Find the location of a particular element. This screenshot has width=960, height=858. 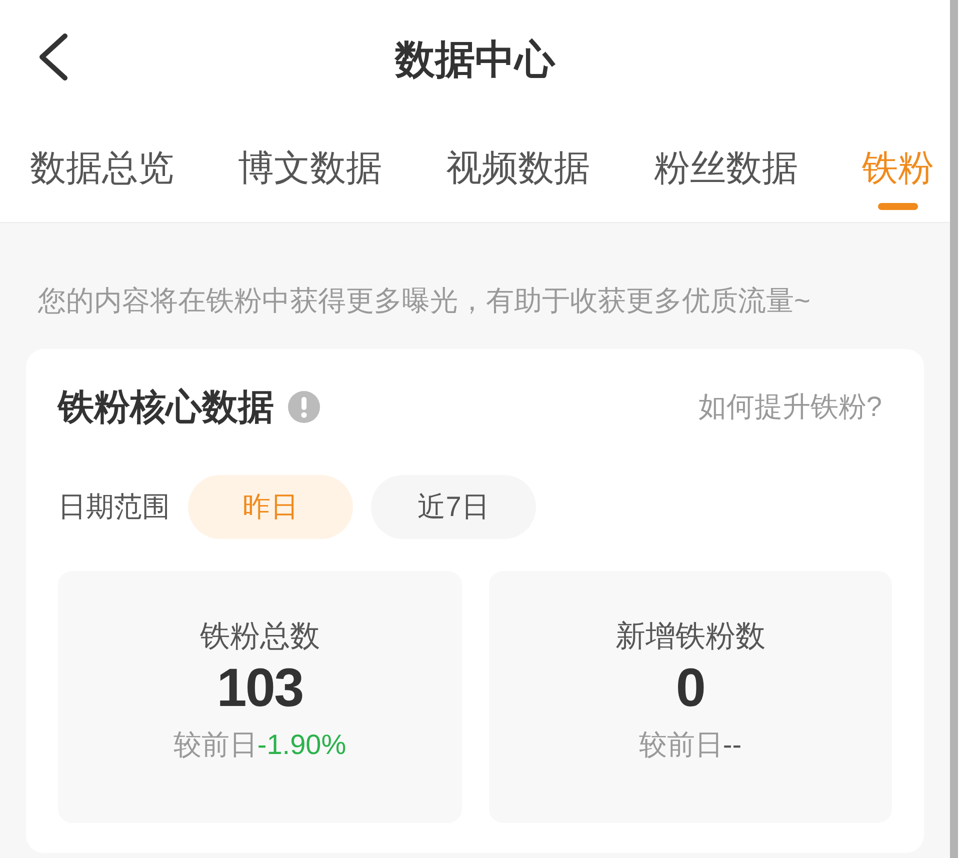

tab: 数据总览 is located at coordinates (102, 168).